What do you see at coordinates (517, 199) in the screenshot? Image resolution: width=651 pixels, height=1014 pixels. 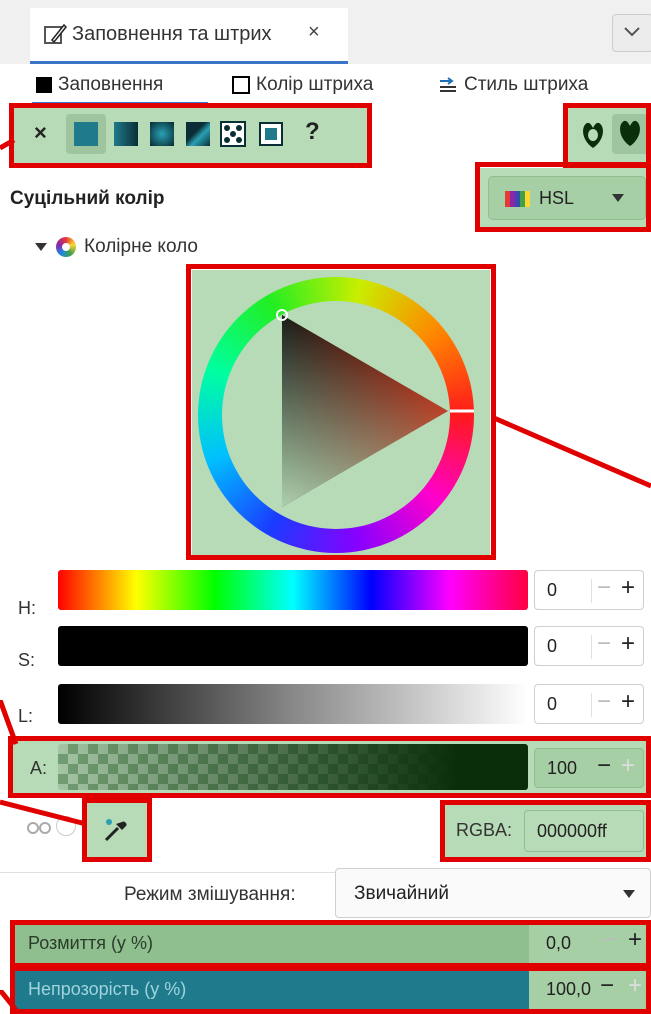 I see `color-bars-icon` at bounding box center [517, 199].